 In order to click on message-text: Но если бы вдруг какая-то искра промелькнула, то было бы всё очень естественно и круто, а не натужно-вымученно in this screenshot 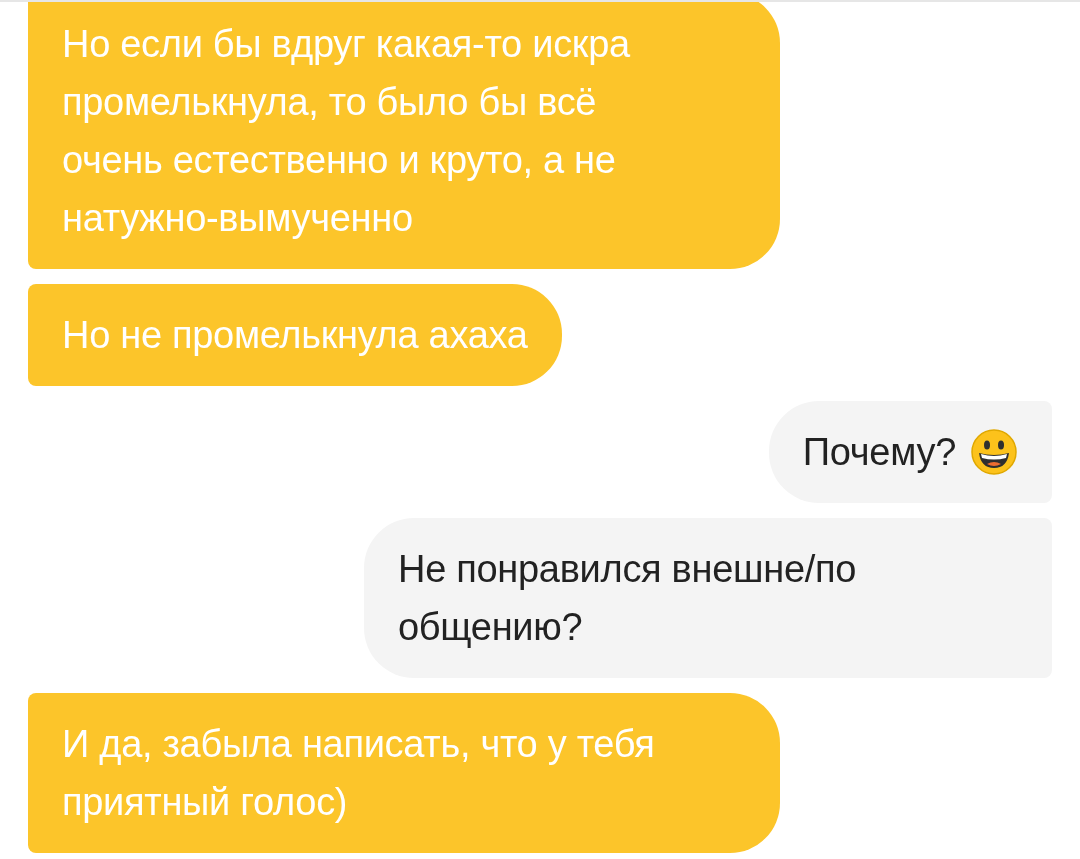, I will do `click(346, 131)`.